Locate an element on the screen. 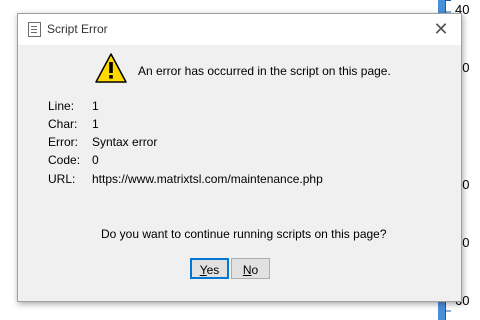 This screenshot has width=480, height=320. dialog-titlebar: Script Error ✕ is located at coordinates (239, 29).